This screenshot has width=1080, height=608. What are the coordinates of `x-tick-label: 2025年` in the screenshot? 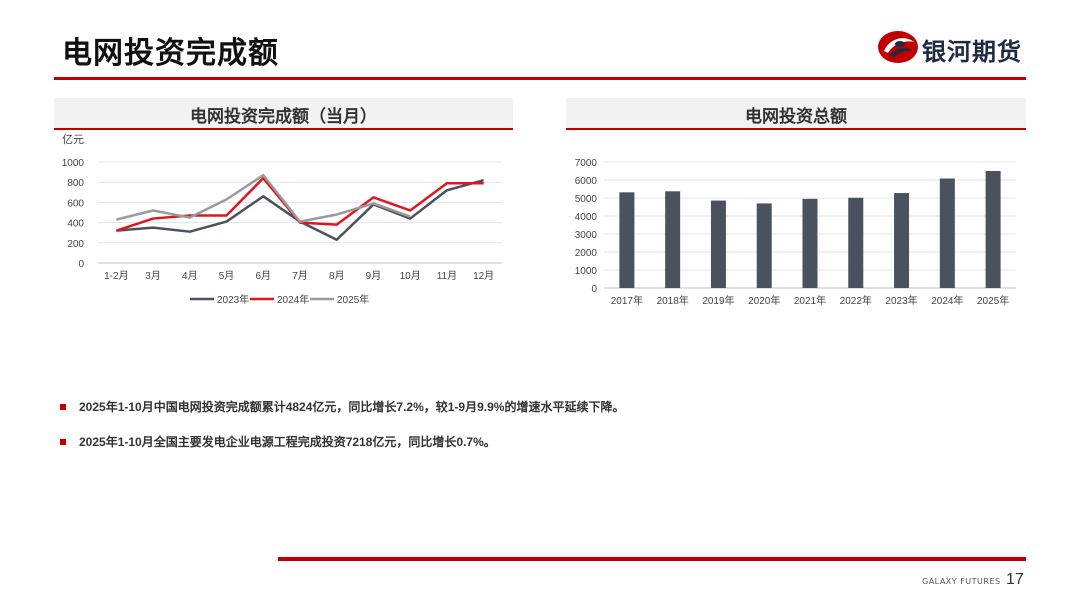 It's located at (993, 300).